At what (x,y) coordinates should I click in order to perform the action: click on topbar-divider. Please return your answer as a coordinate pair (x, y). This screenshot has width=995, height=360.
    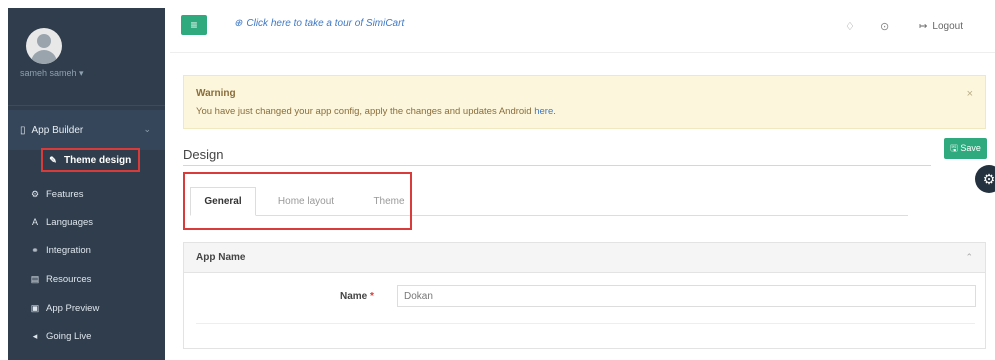
    Looking at the image, I should click on (582, 52).